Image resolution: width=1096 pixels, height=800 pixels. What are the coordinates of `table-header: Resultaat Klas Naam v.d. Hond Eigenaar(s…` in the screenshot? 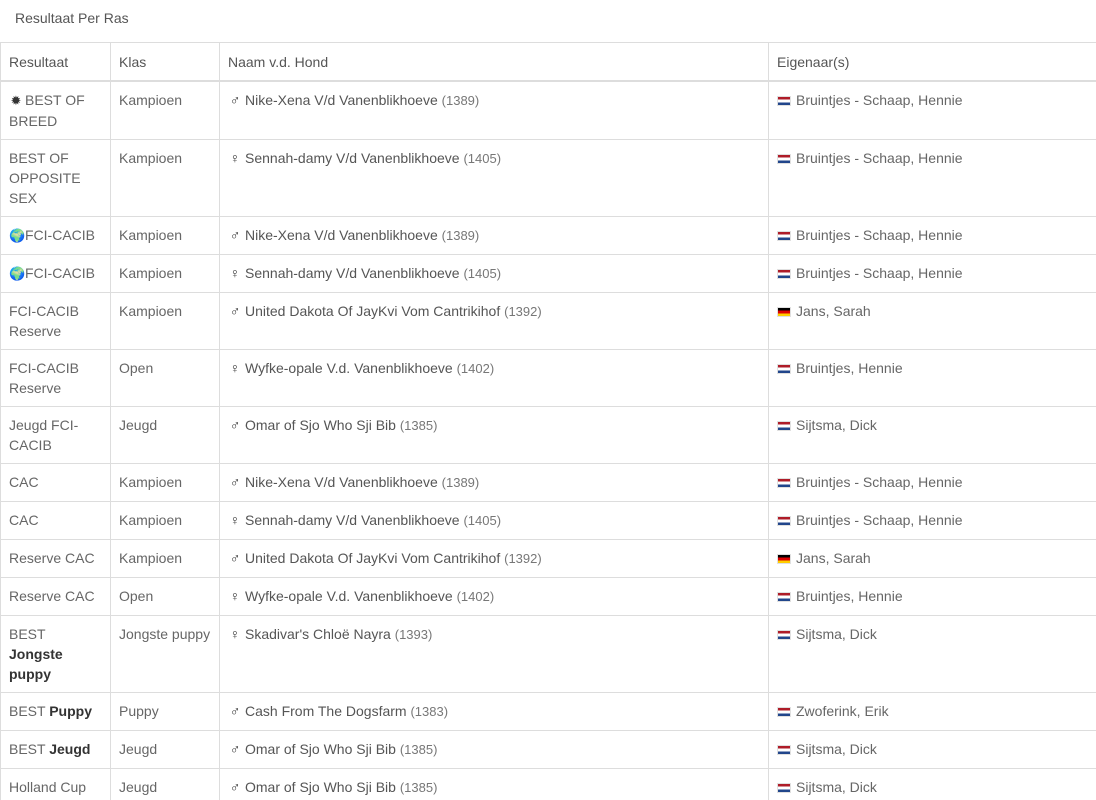 It's located at (548, 62).